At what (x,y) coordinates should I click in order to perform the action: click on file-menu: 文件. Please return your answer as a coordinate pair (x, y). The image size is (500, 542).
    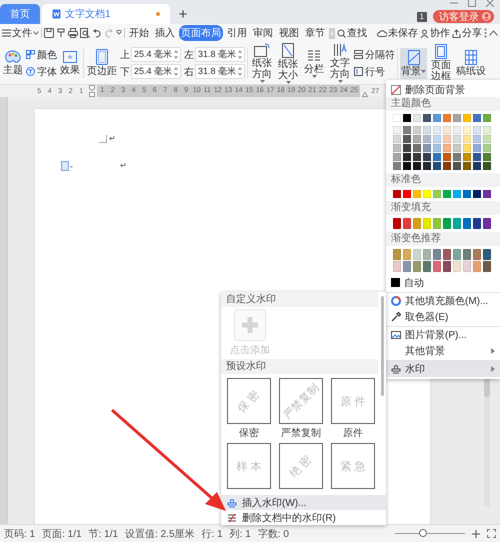
    Looking at the image, I should click on (20, 33).